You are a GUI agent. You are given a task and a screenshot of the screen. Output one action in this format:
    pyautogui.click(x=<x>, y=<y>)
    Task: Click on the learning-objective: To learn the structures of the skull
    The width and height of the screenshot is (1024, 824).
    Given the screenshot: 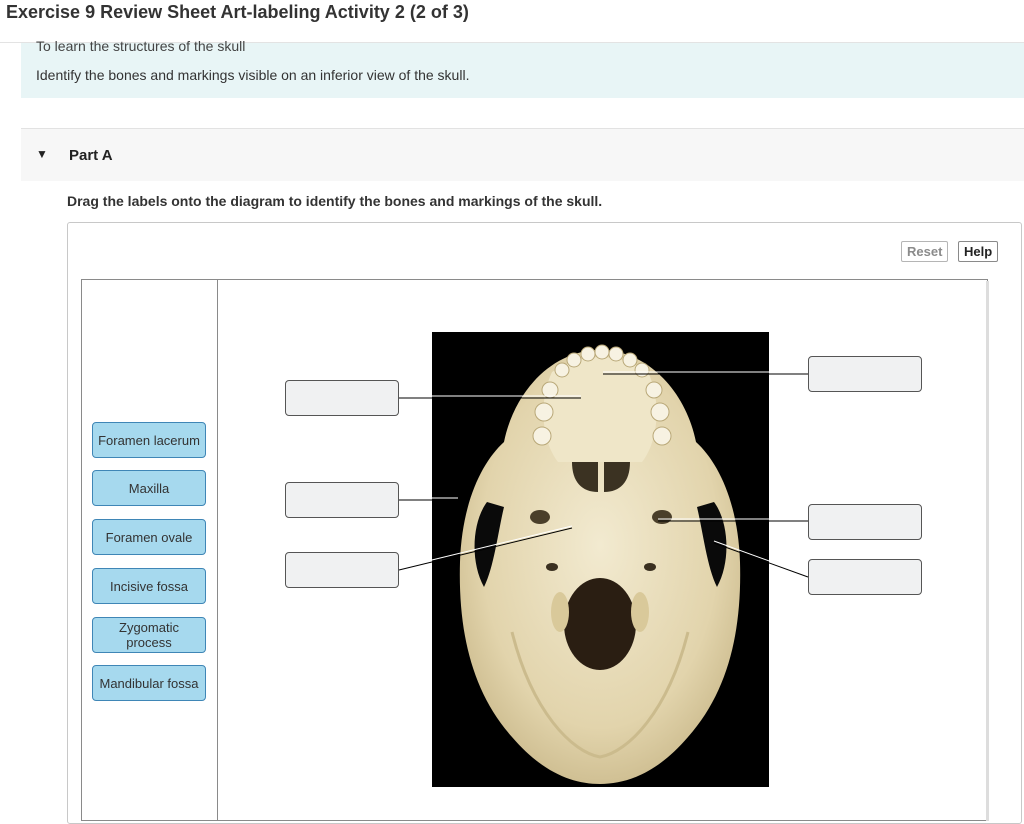 What is the action you would take?
    pyautogui.click(x=141, y=46)
    